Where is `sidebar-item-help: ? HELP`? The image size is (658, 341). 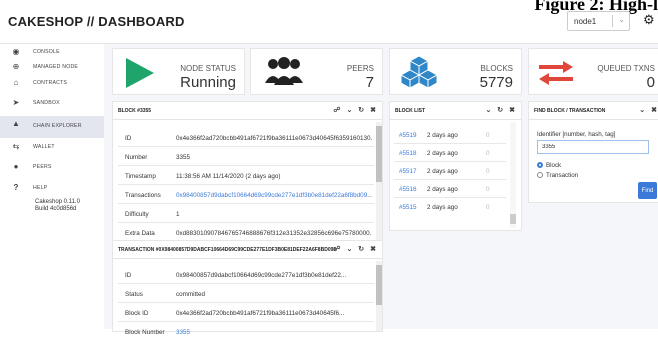 sidebar-item-help: ? HELP is located at coordinates (52, 190).